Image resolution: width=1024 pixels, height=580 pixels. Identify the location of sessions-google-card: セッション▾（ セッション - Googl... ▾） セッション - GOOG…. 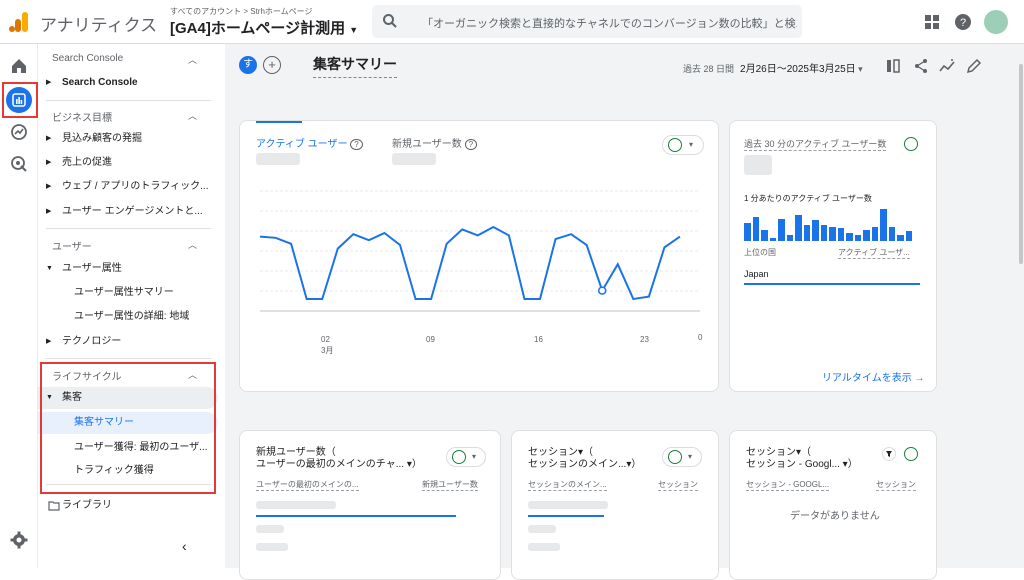
(833, 505).